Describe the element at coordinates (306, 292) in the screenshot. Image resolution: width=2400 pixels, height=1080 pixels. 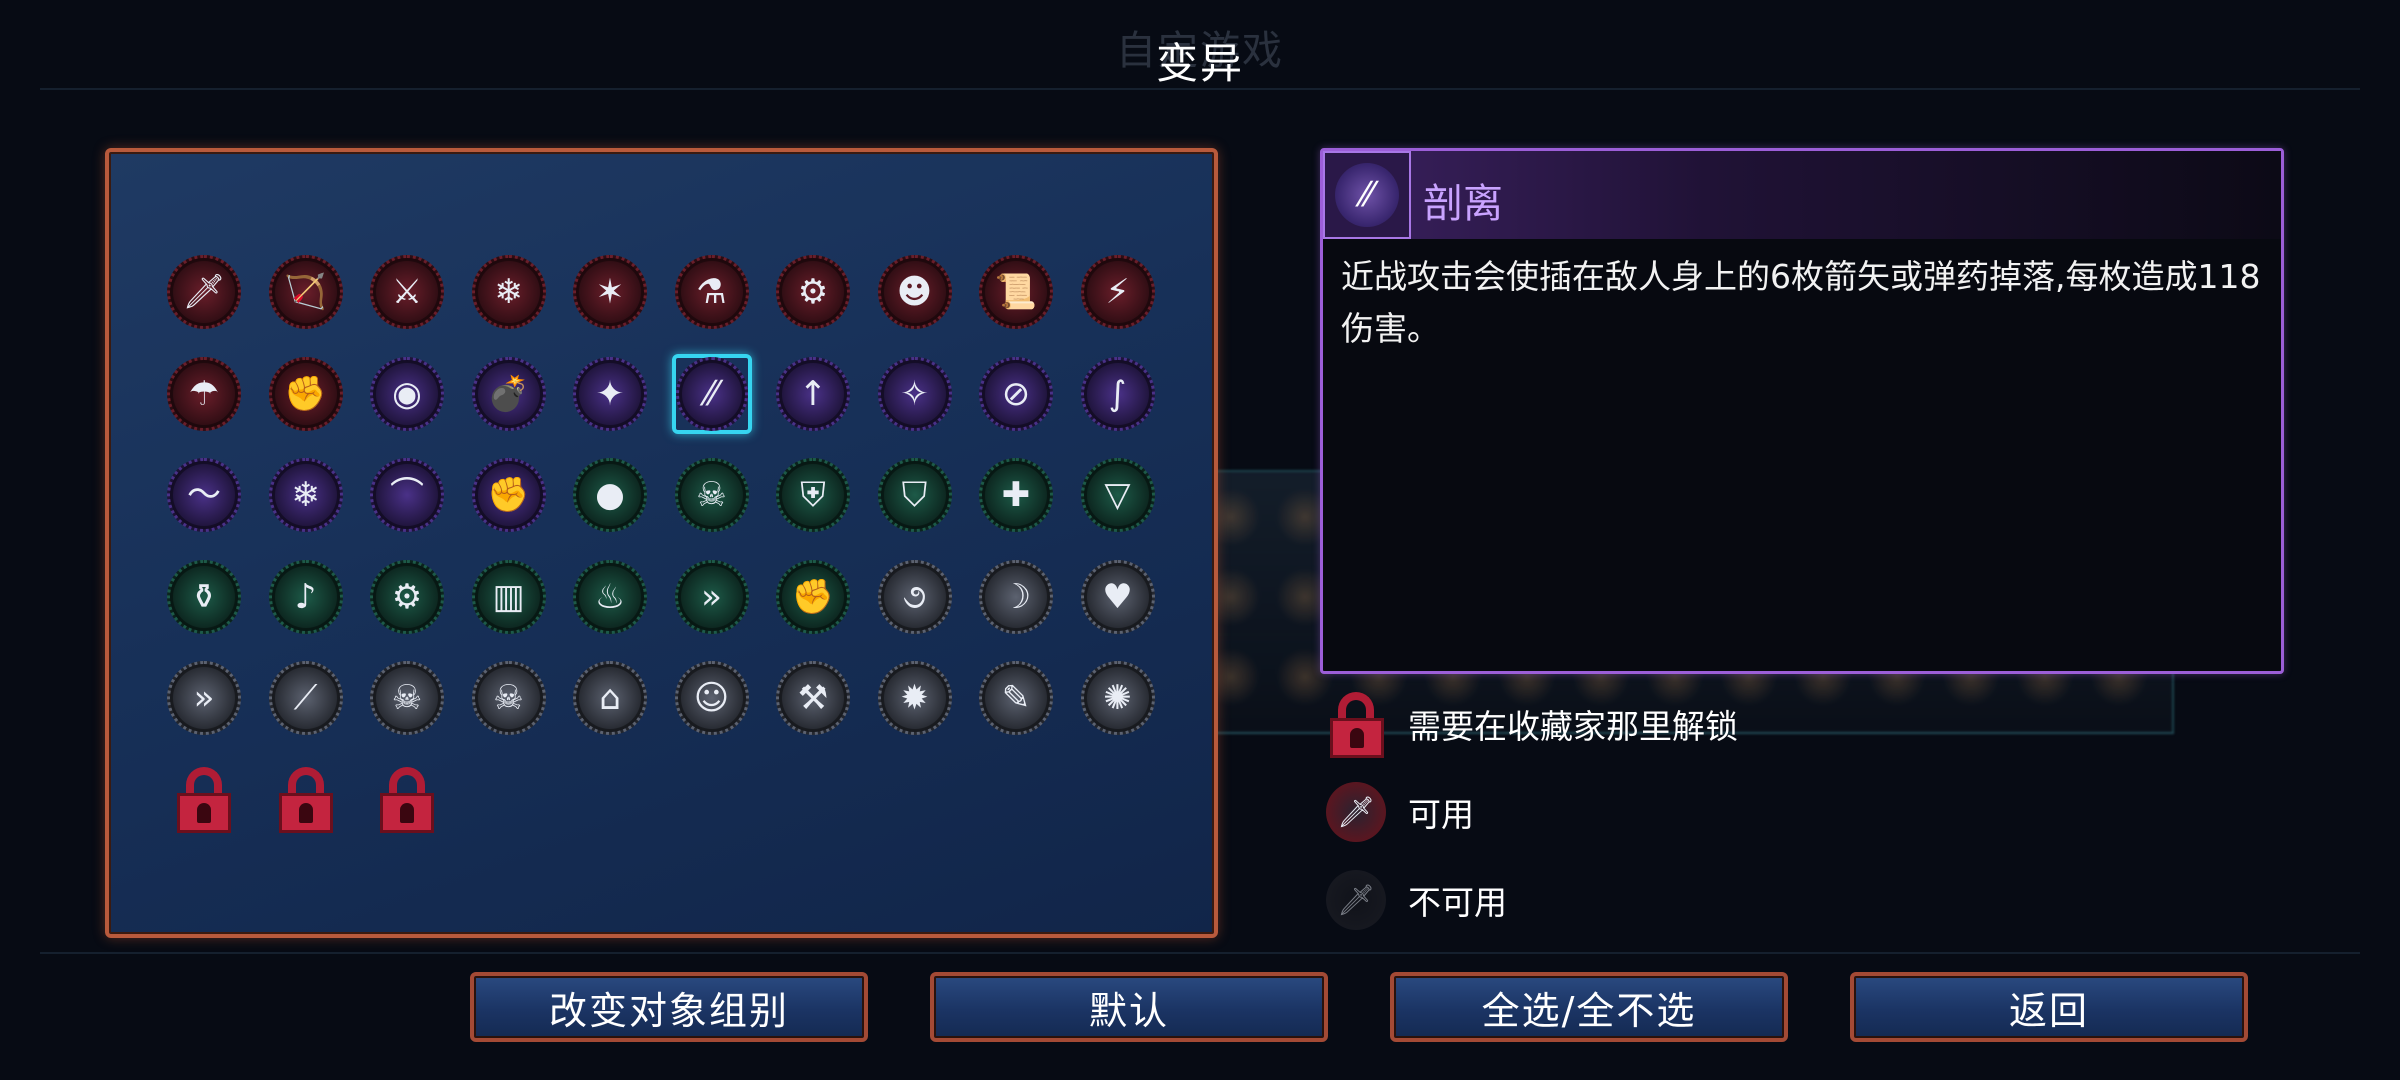
I see `mutation-slot: 🏹` at that location.